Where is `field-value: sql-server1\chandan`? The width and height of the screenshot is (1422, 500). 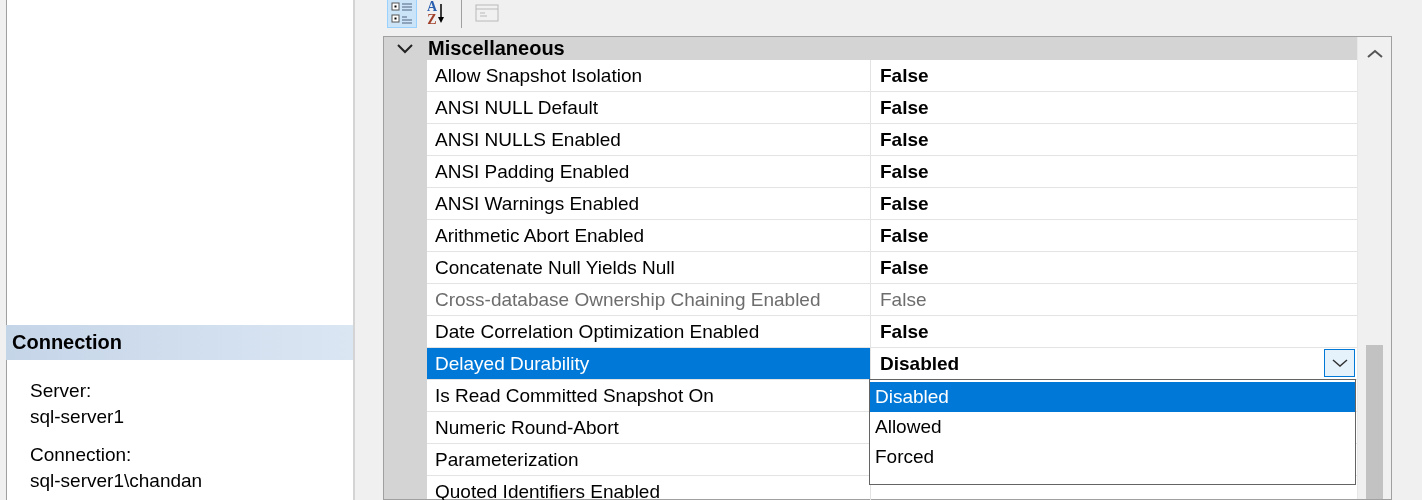 field-value: sql-server1\chandan is located at coordinates (117, 481).